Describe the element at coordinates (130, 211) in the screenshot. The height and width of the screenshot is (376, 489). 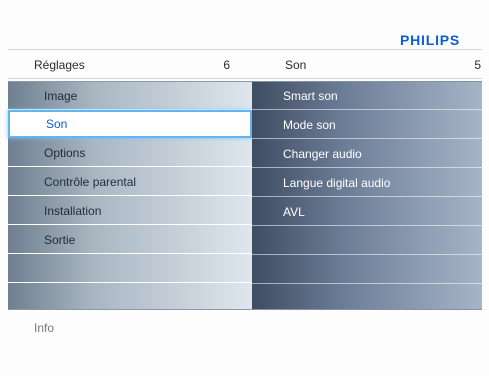
I see `menu-item-installation: Installation` at that location.